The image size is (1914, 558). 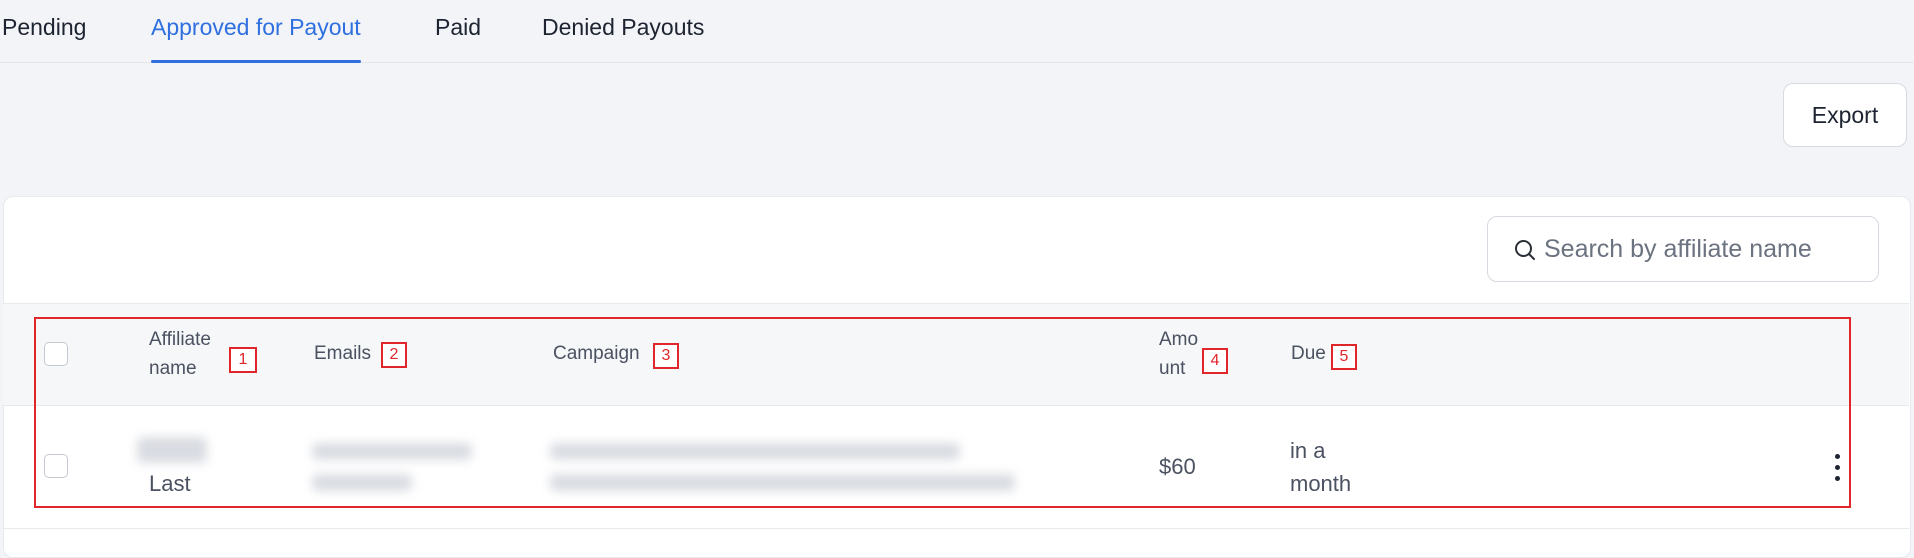 What do you see at coordinates (392, 451) in the screenshot?
I see `redacted-email-line1` at bounding box center [392, 451].